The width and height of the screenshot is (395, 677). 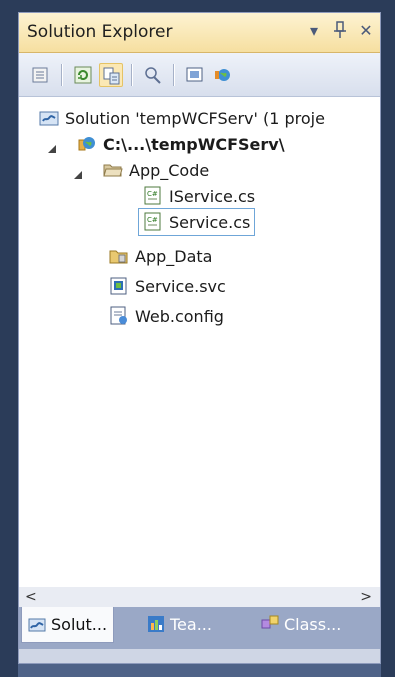 I want to click on tree-item-project: C:\...\tempWCFServ\, so click(x=166, y=144).